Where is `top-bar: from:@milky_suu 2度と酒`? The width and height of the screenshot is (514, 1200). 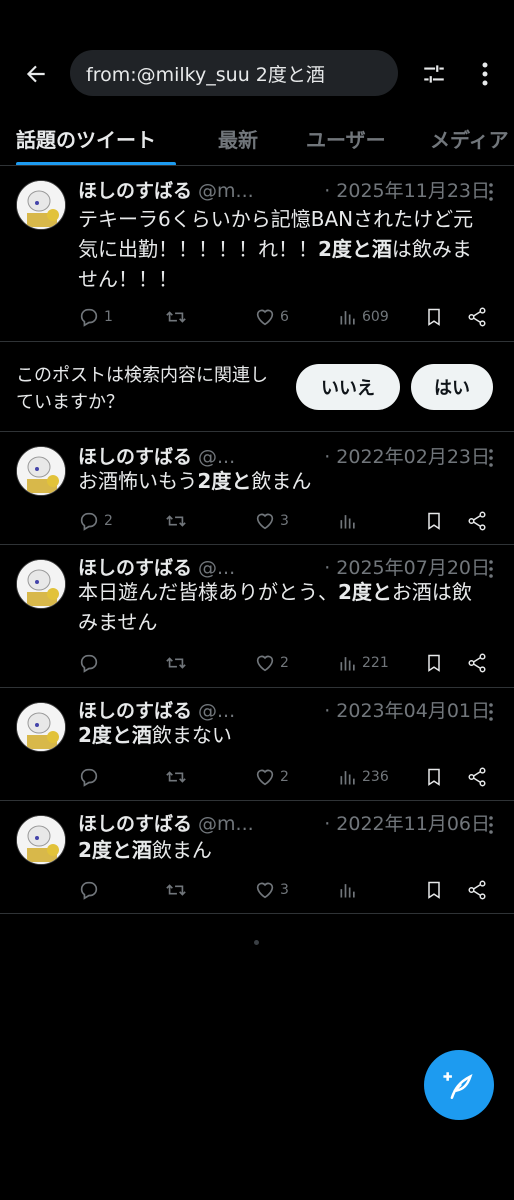
top-bar: from:@milky_suu 2度と酒 is located at coordinates (257, 55).